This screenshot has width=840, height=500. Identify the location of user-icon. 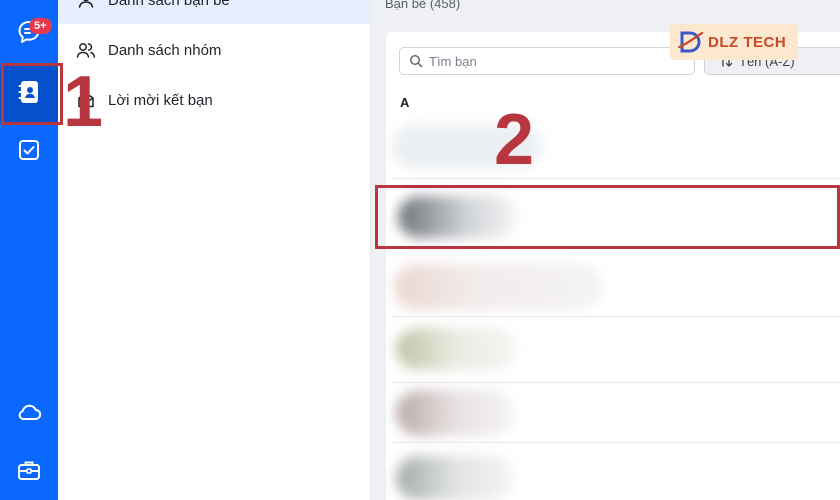
(86, 5).